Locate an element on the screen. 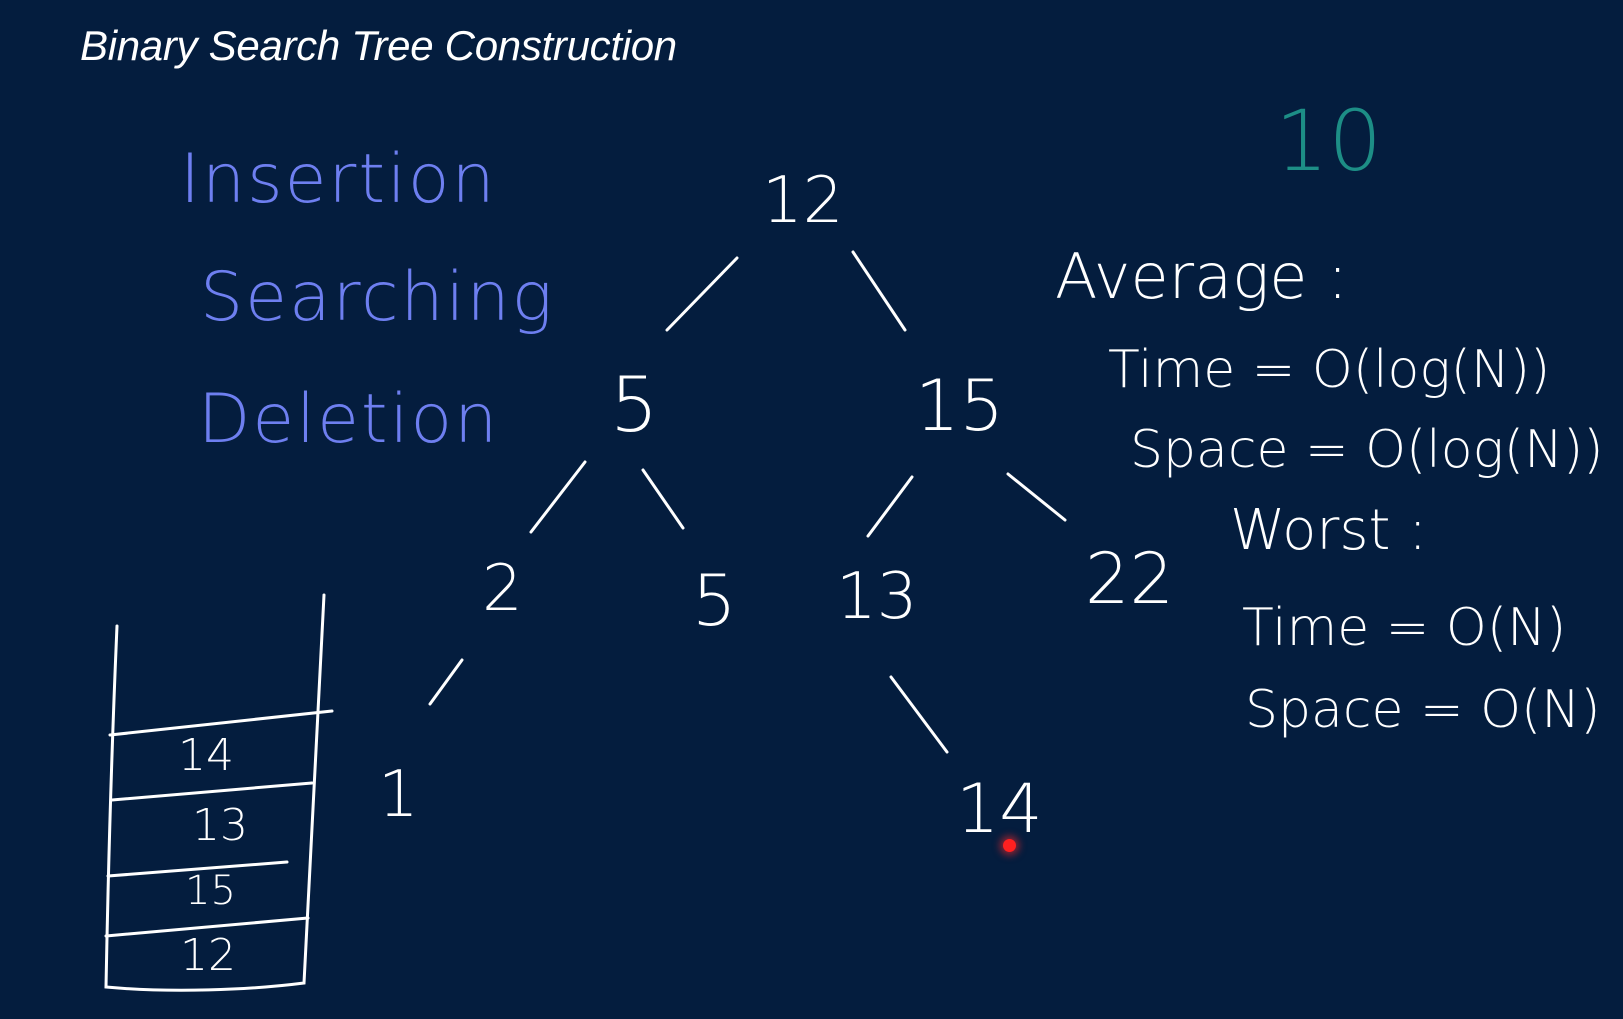 This screenshot has height=1019, width=1623. average-time: Time = O(log(N)) is located at coordinates (1329, 370).